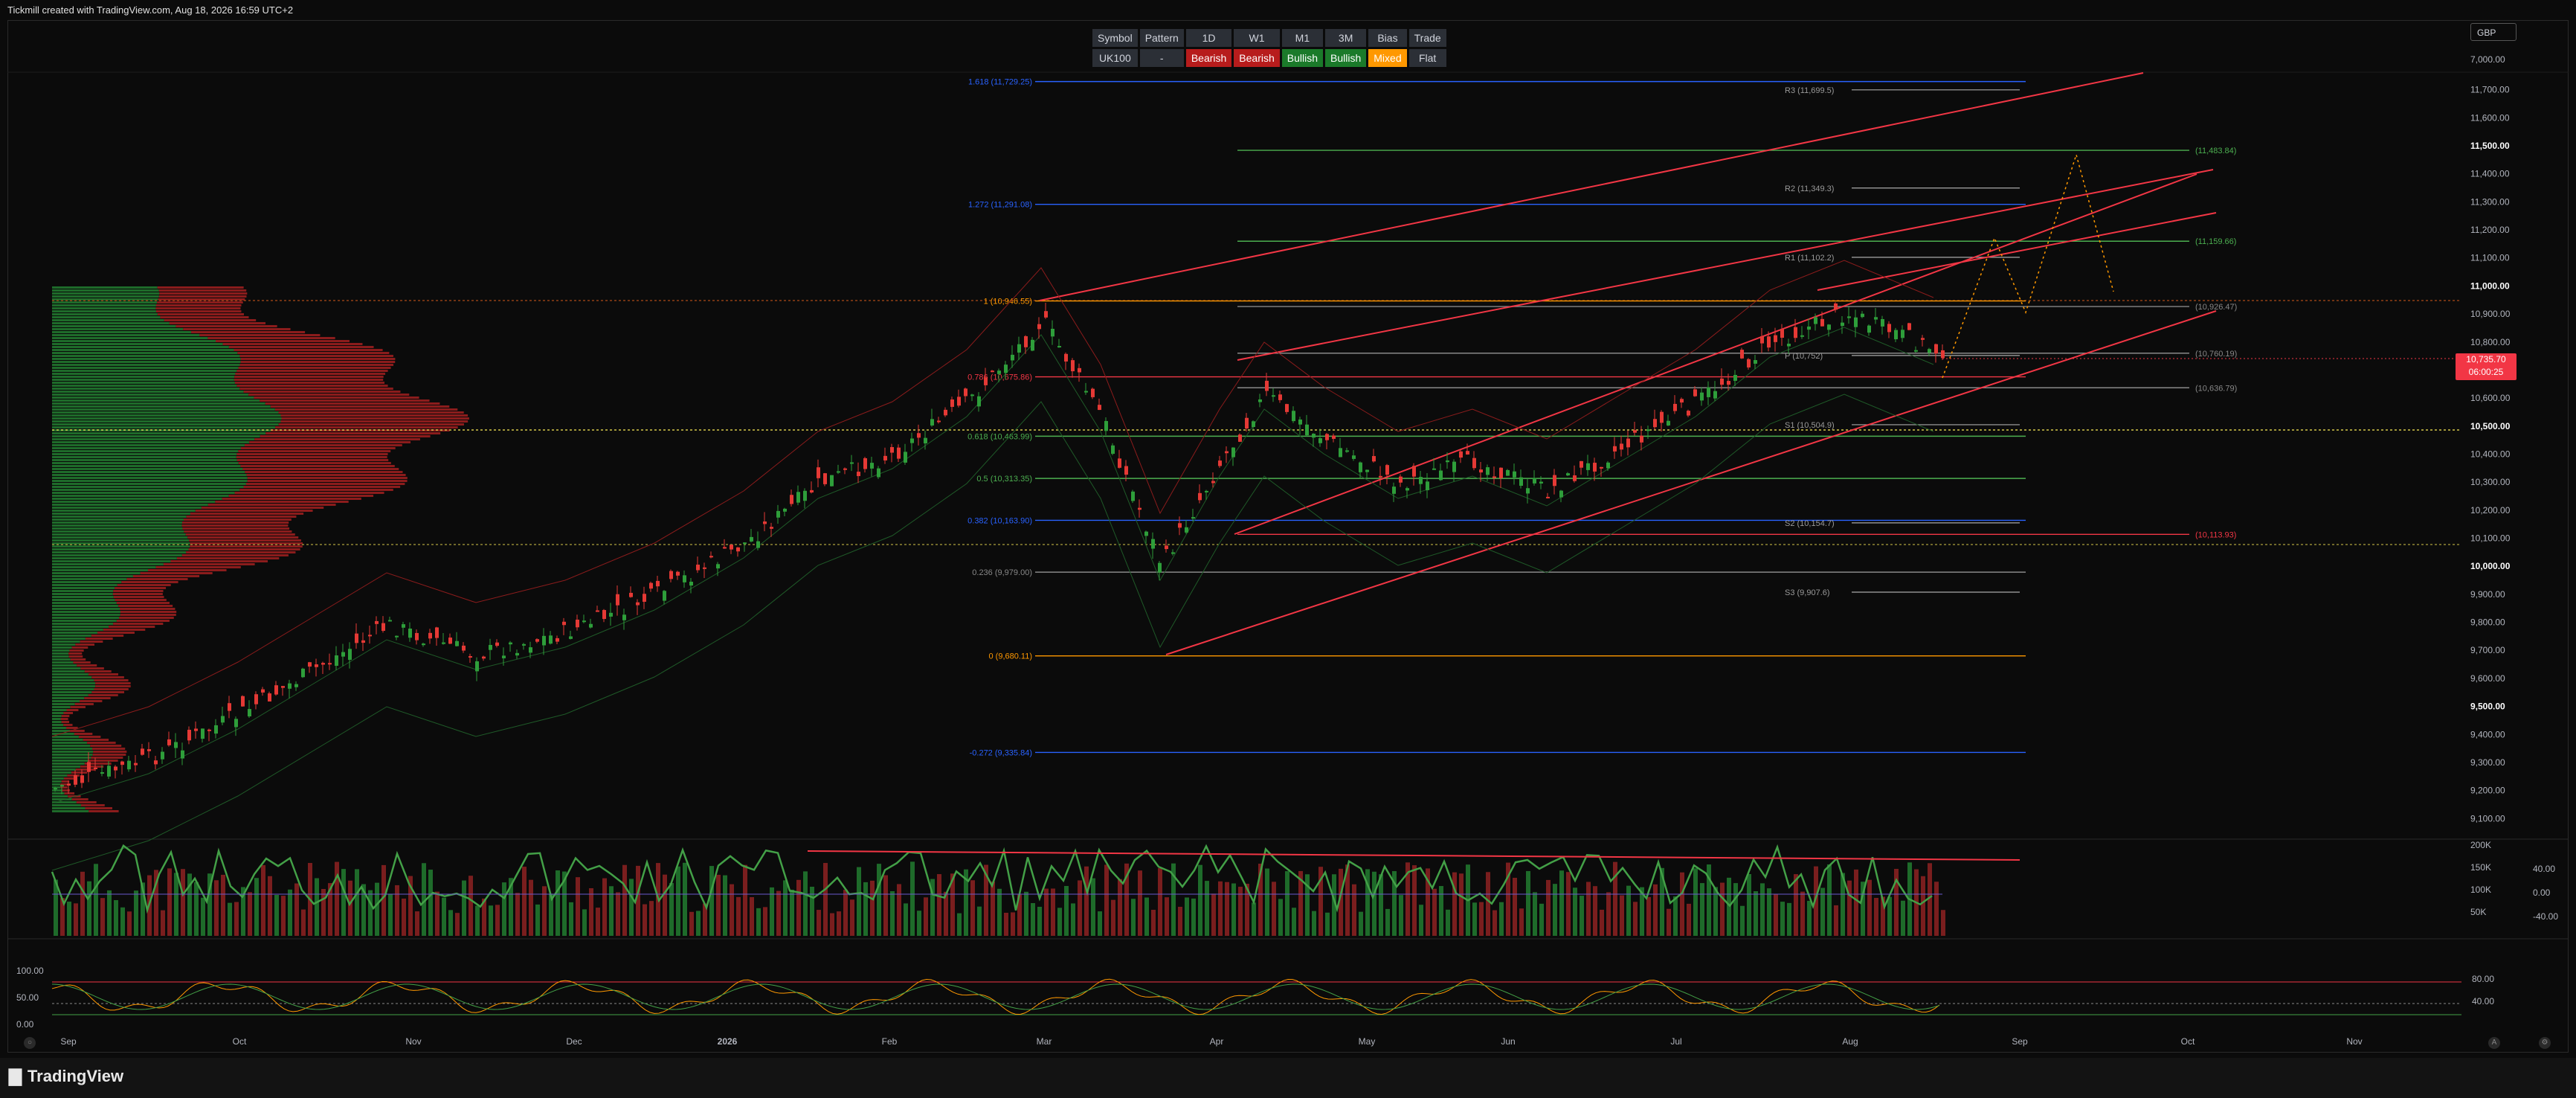 This screenshot has height=1098, width=2576. What do you see at coordinates (1427, 58) in the screenshot?
I see `signal-value-trade: Flat` at bounding box center [1427, 58].